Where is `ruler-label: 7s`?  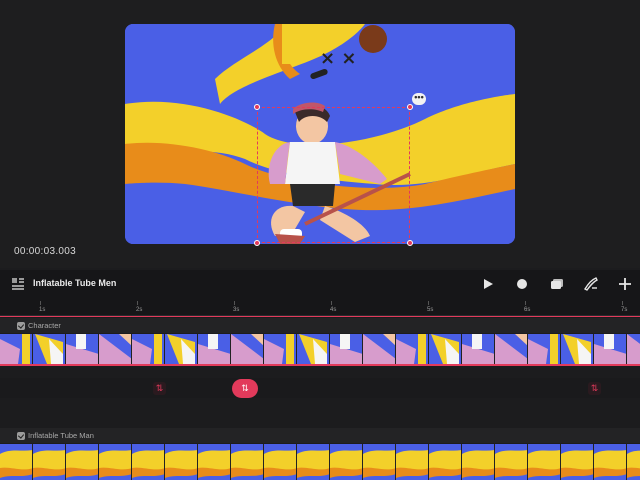 ruler-label: 7s is located at coordinates (624, 310).